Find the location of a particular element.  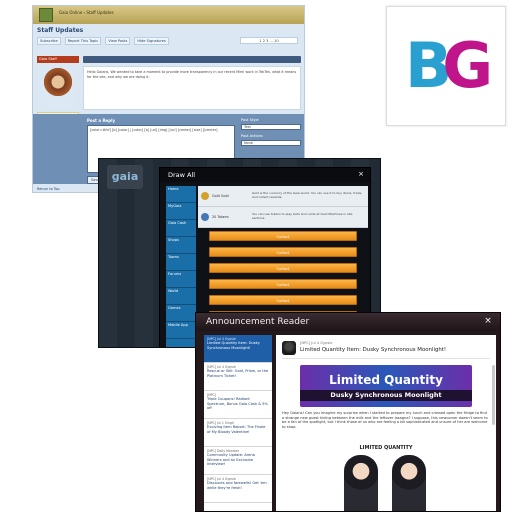

post-style-select: Text is located at coordinates (271, 127).